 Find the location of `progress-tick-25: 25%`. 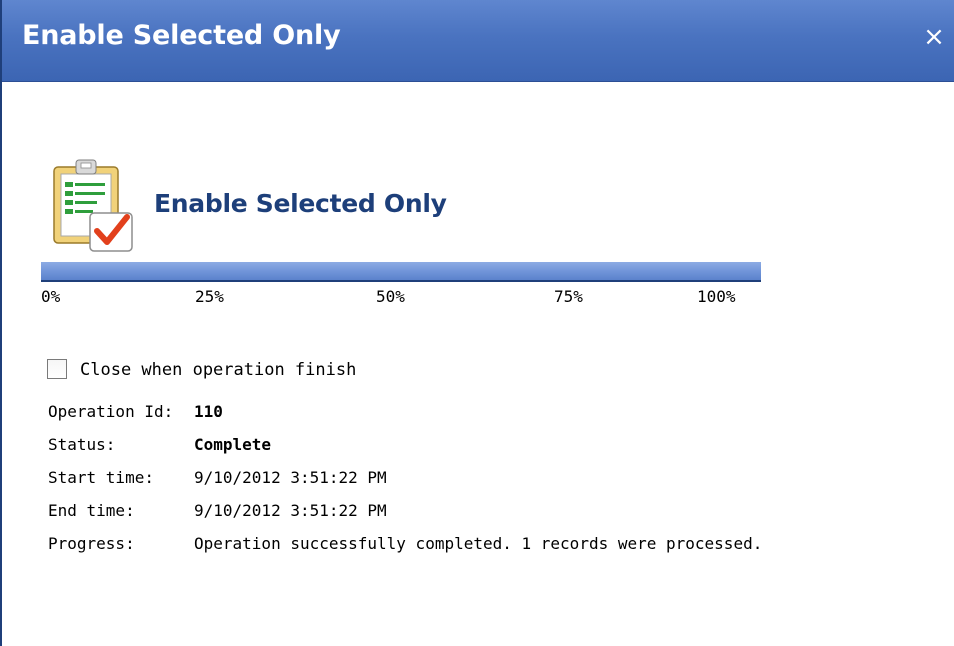

progress-tick-25: 25% is located at coordinates (209, 296).